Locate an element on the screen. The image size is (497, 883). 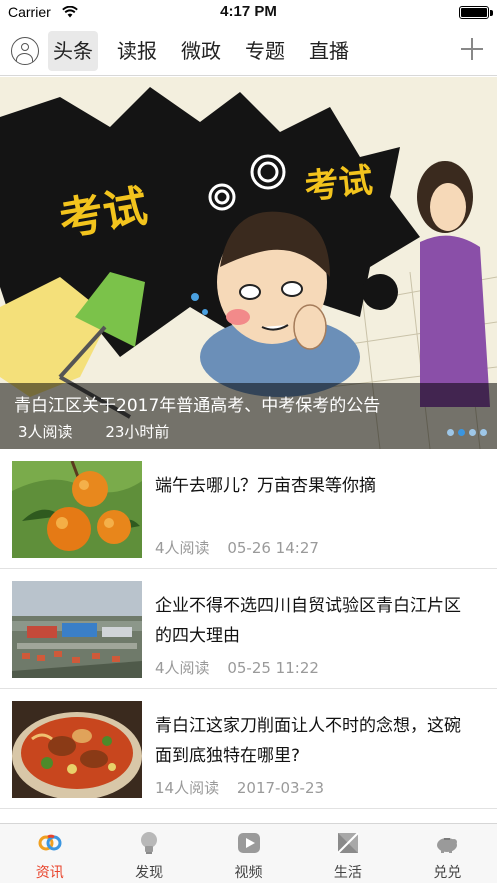
tab-micro-gov: 微政 is located at coordinates (201, 51).